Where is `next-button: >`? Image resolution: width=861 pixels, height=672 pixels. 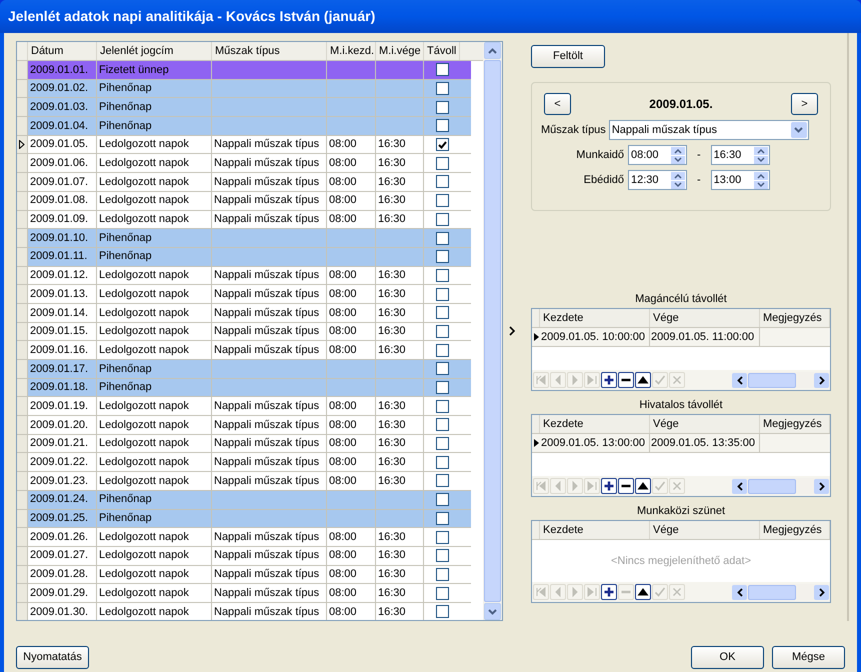 next-button: > is located at coordinates (804, 104).